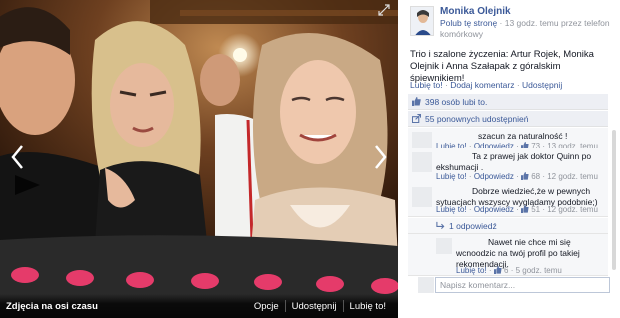 This screenshot has height=318, width=620. I want to click on like-button: Lubię to!, so click(368, 306).